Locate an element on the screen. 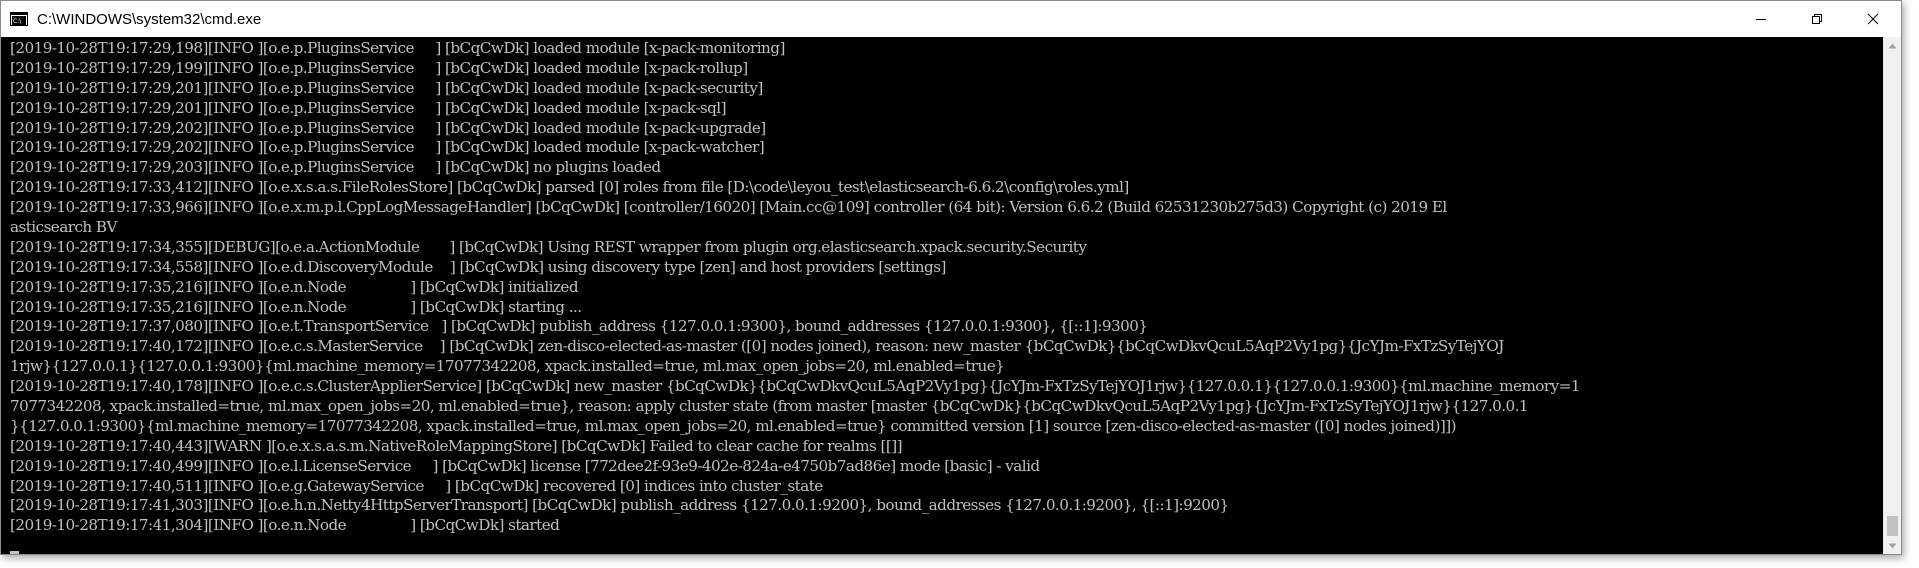  scroll-down-button is located at coordinates (1892, 545).